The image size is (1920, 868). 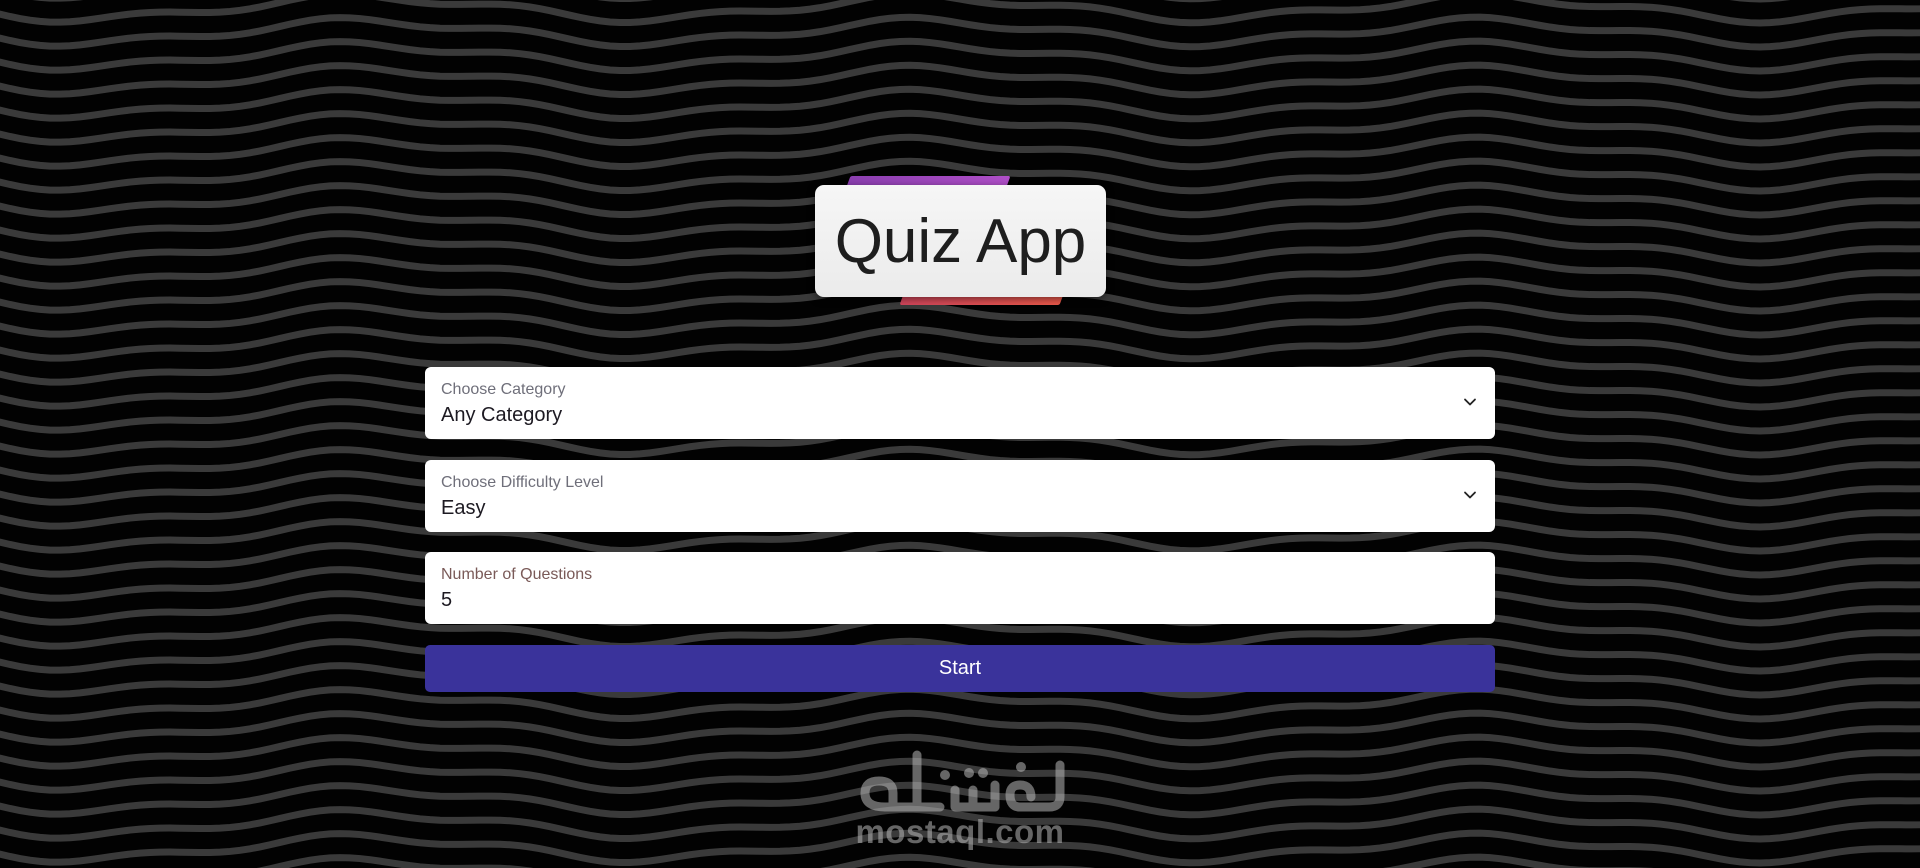 I want to click on category-value: Any Category, so click(x=502, y=415).